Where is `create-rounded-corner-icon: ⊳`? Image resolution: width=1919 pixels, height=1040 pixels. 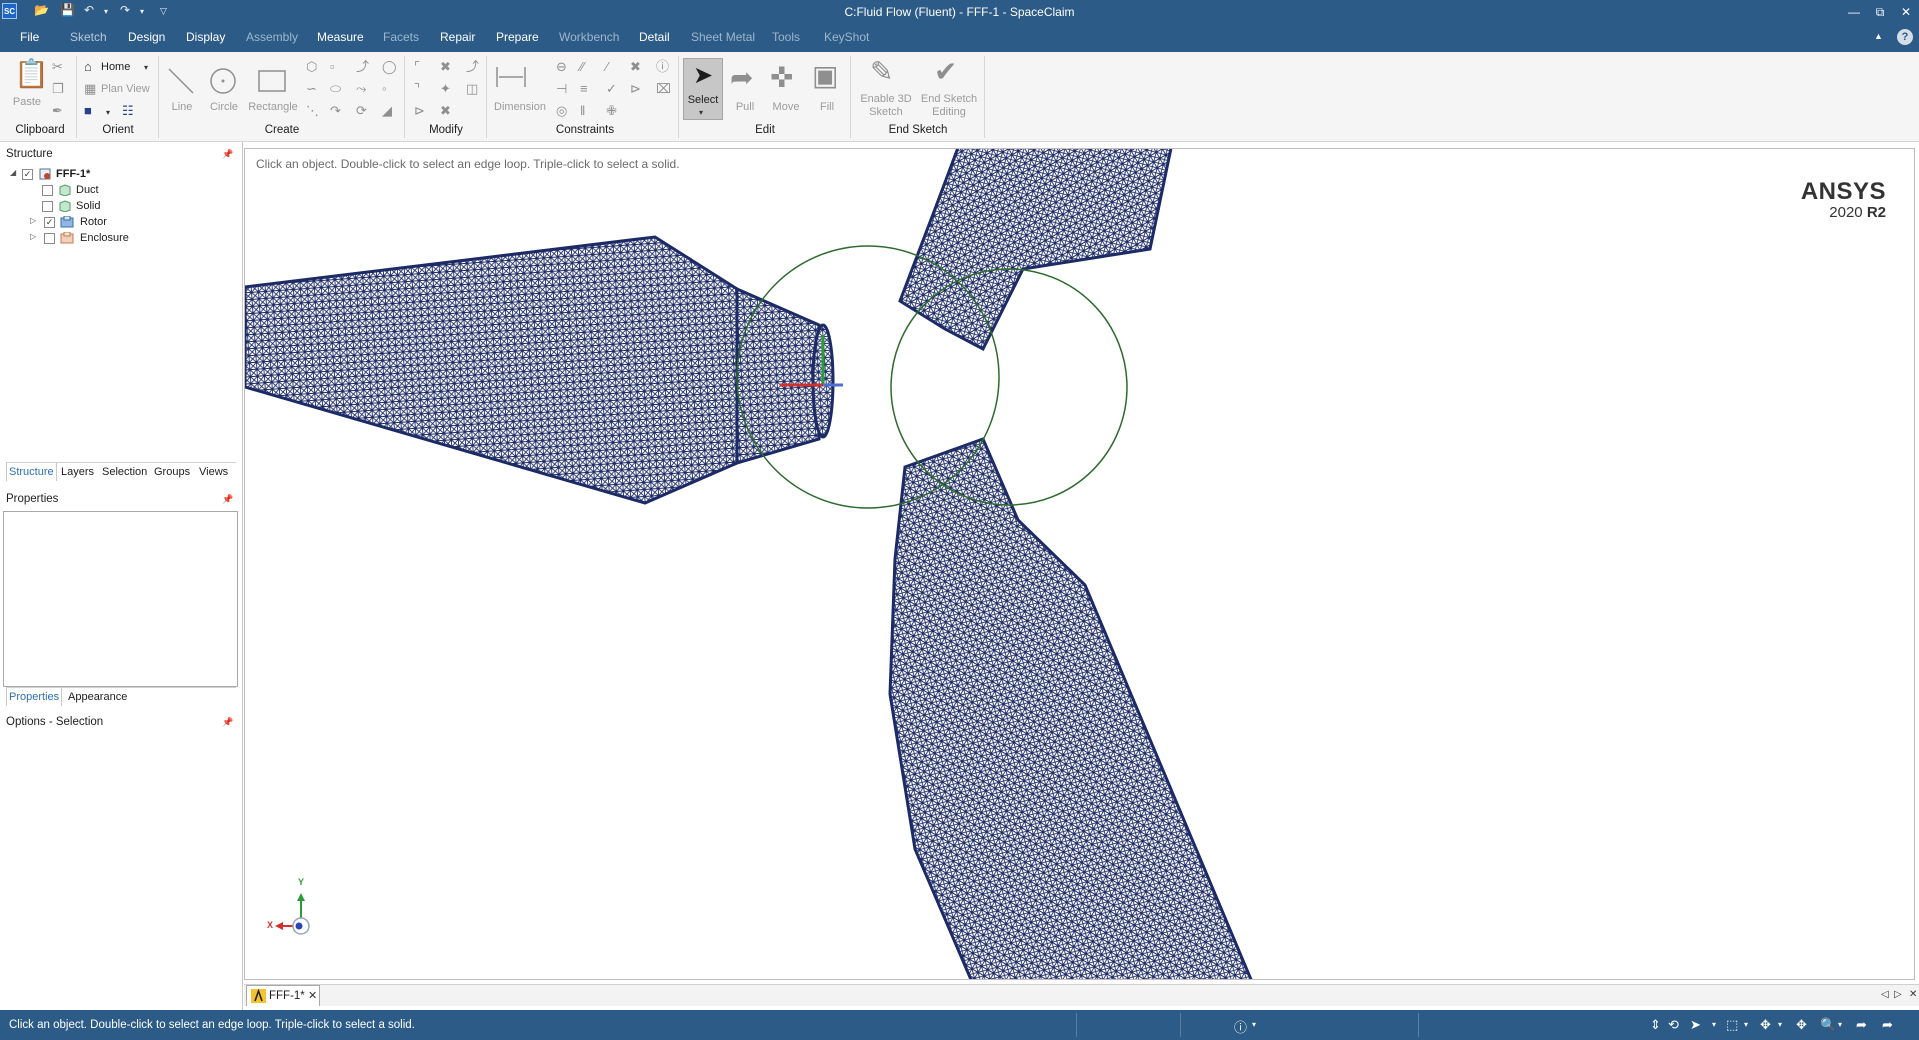
create-rounded-corner-icon: ⊳ is located at coordinates (419, 110).